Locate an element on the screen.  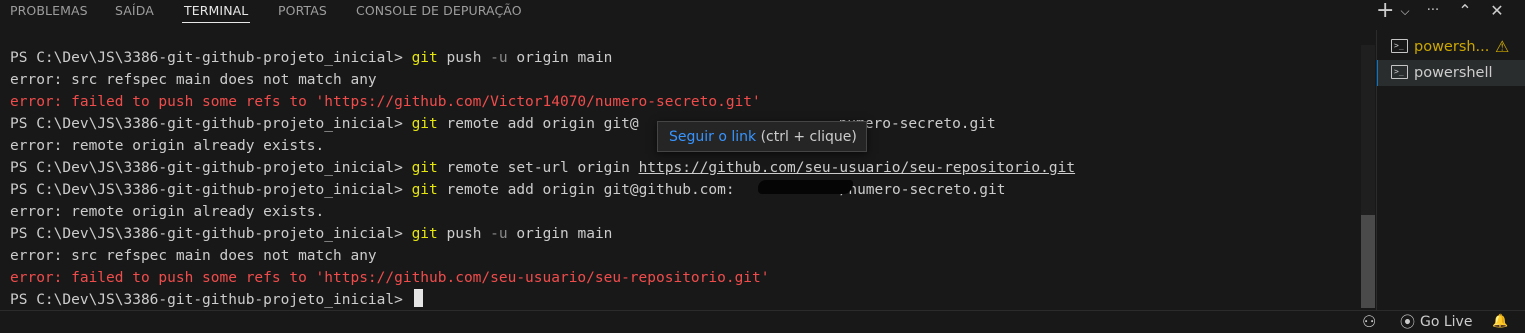
tooltip-hint: (ctrl + clique) is located at coordinates (808, 137).